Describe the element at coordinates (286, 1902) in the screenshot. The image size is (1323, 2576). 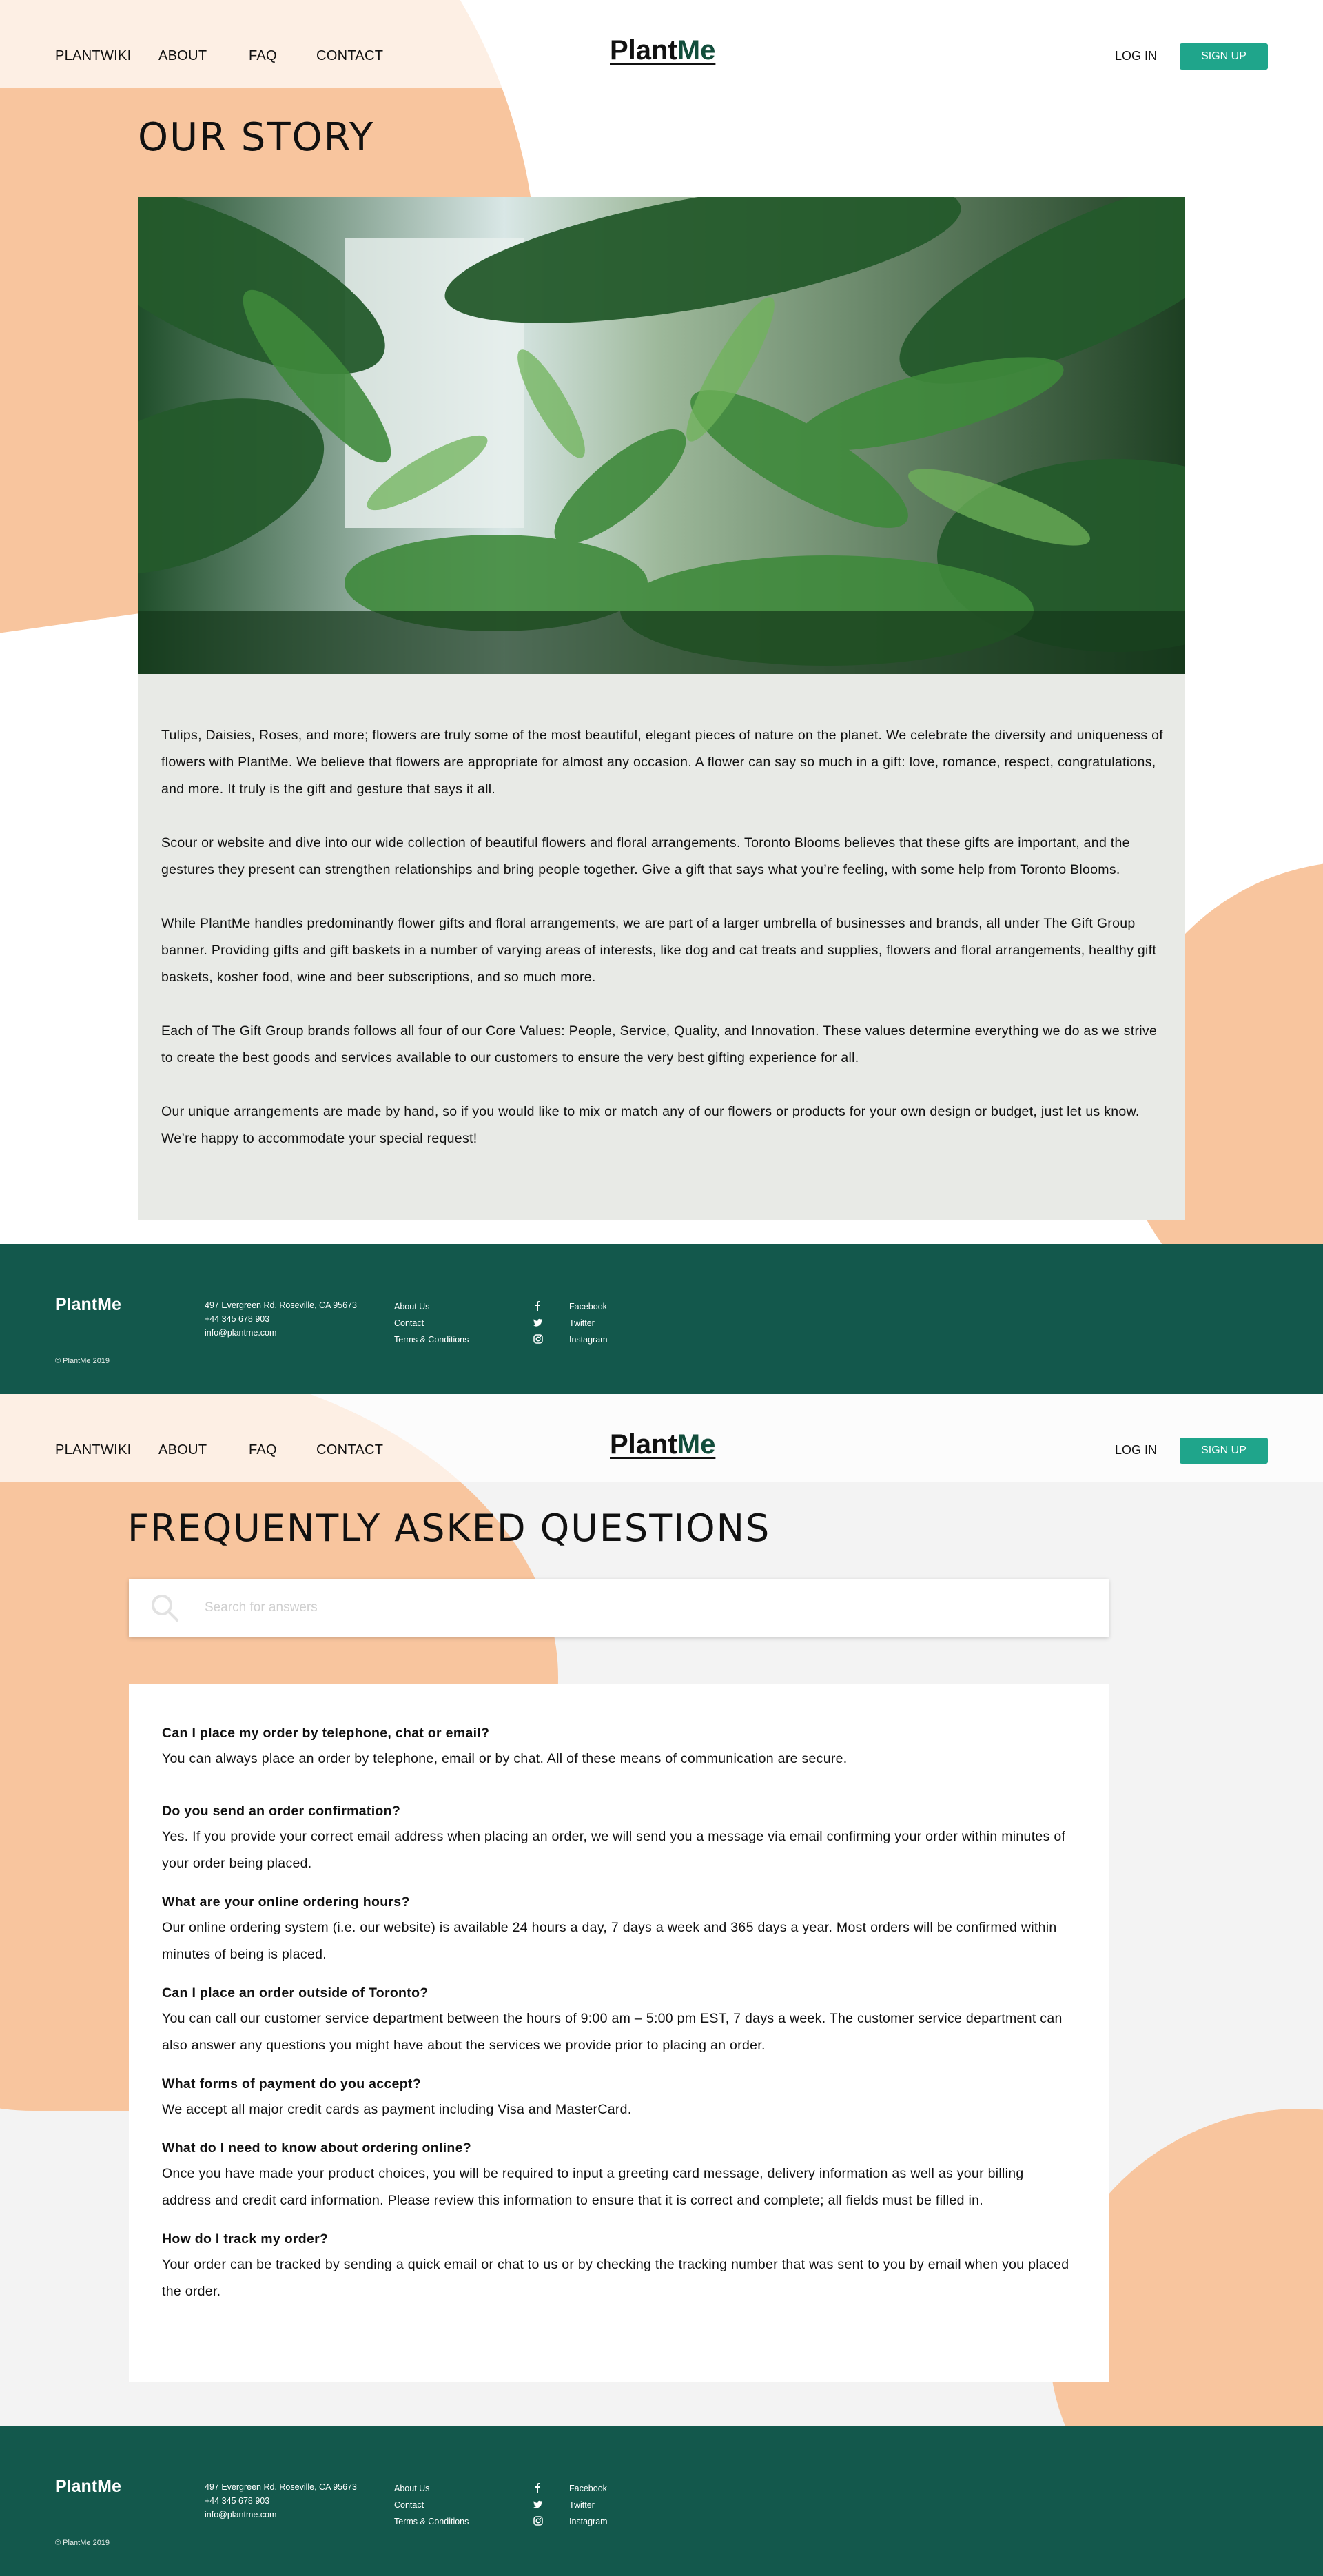
I see `faq-question: What are your online ordering hours?` at that location.